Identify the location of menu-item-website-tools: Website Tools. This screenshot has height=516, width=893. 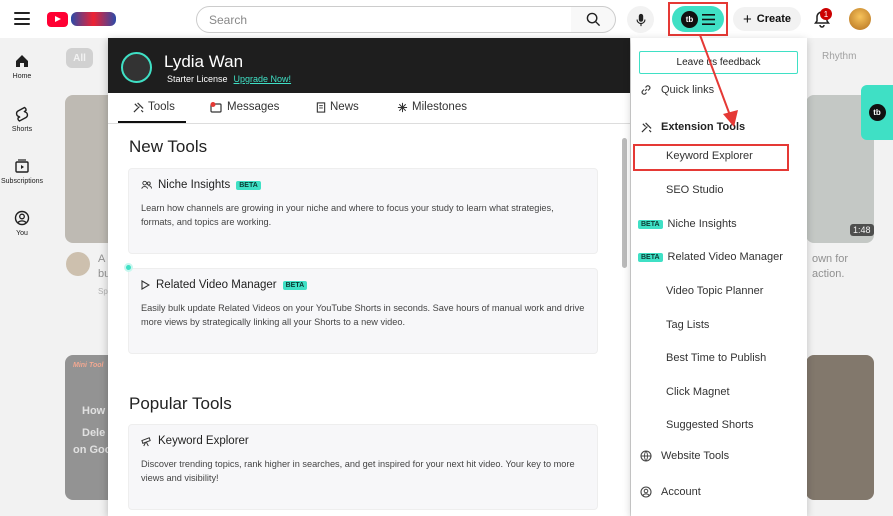
(719, 456).